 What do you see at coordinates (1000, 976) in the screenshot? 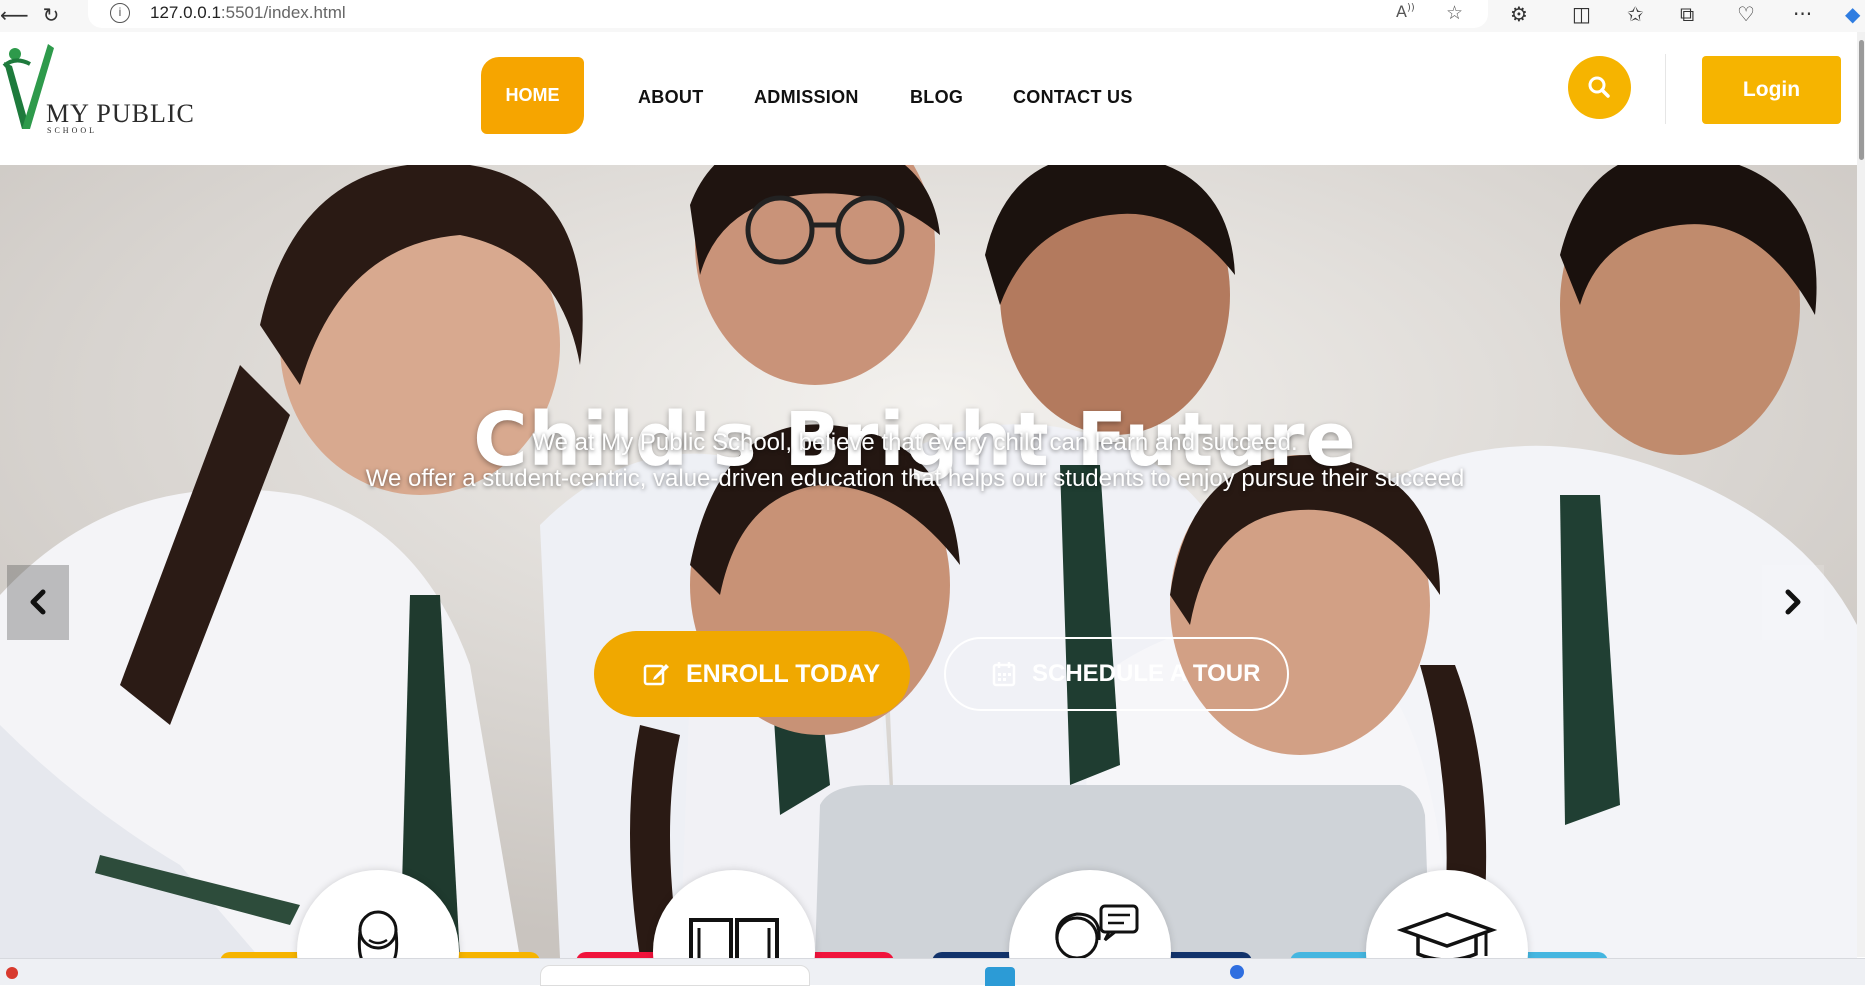
I see `taskbar-app-icon` at bounding box center [1000, 976].